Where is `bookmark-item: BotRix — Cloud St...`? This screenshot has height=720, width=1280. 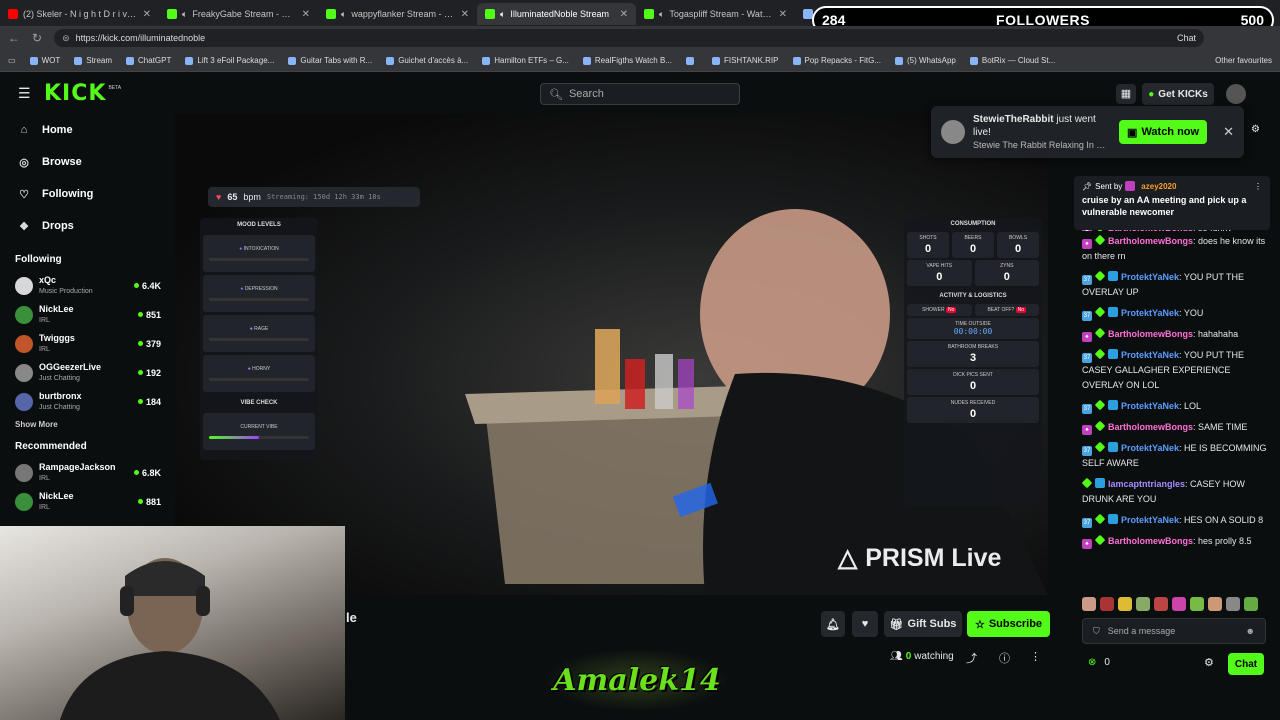
bookmark-item: BotRix — Cloud St... is located at coordinates (1012, 60).